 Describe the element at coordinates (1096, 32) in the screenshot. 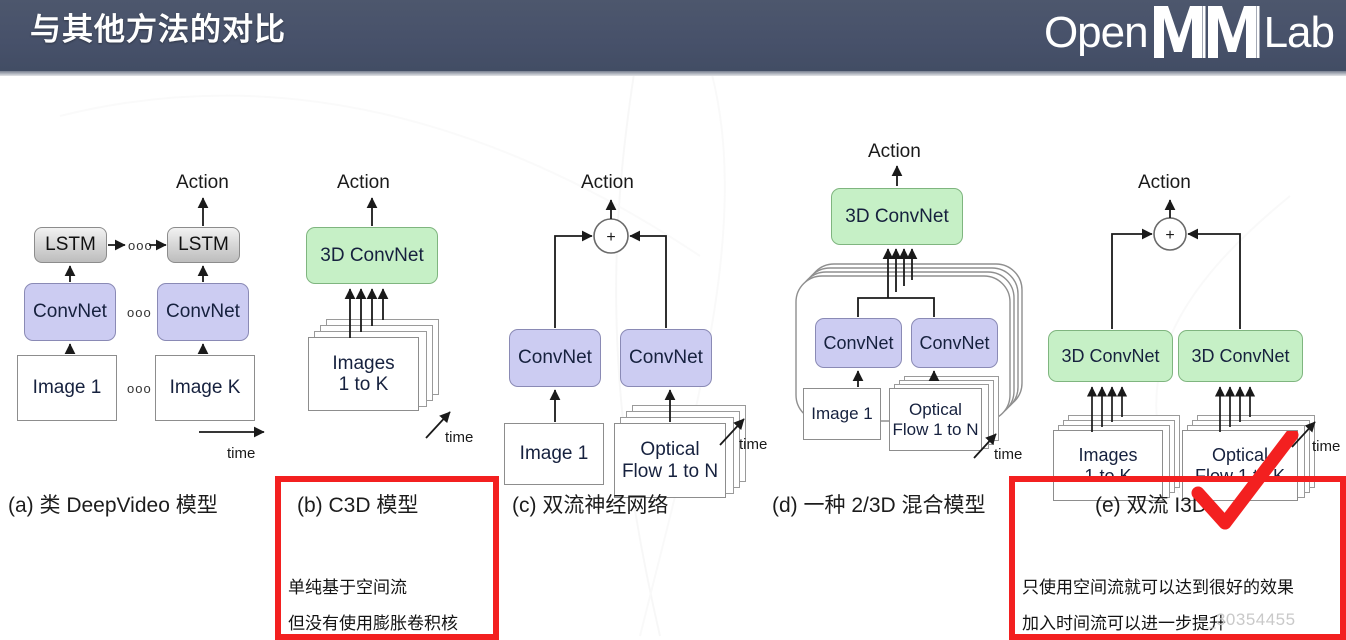

I see `logo-left-text: Open` at that location.